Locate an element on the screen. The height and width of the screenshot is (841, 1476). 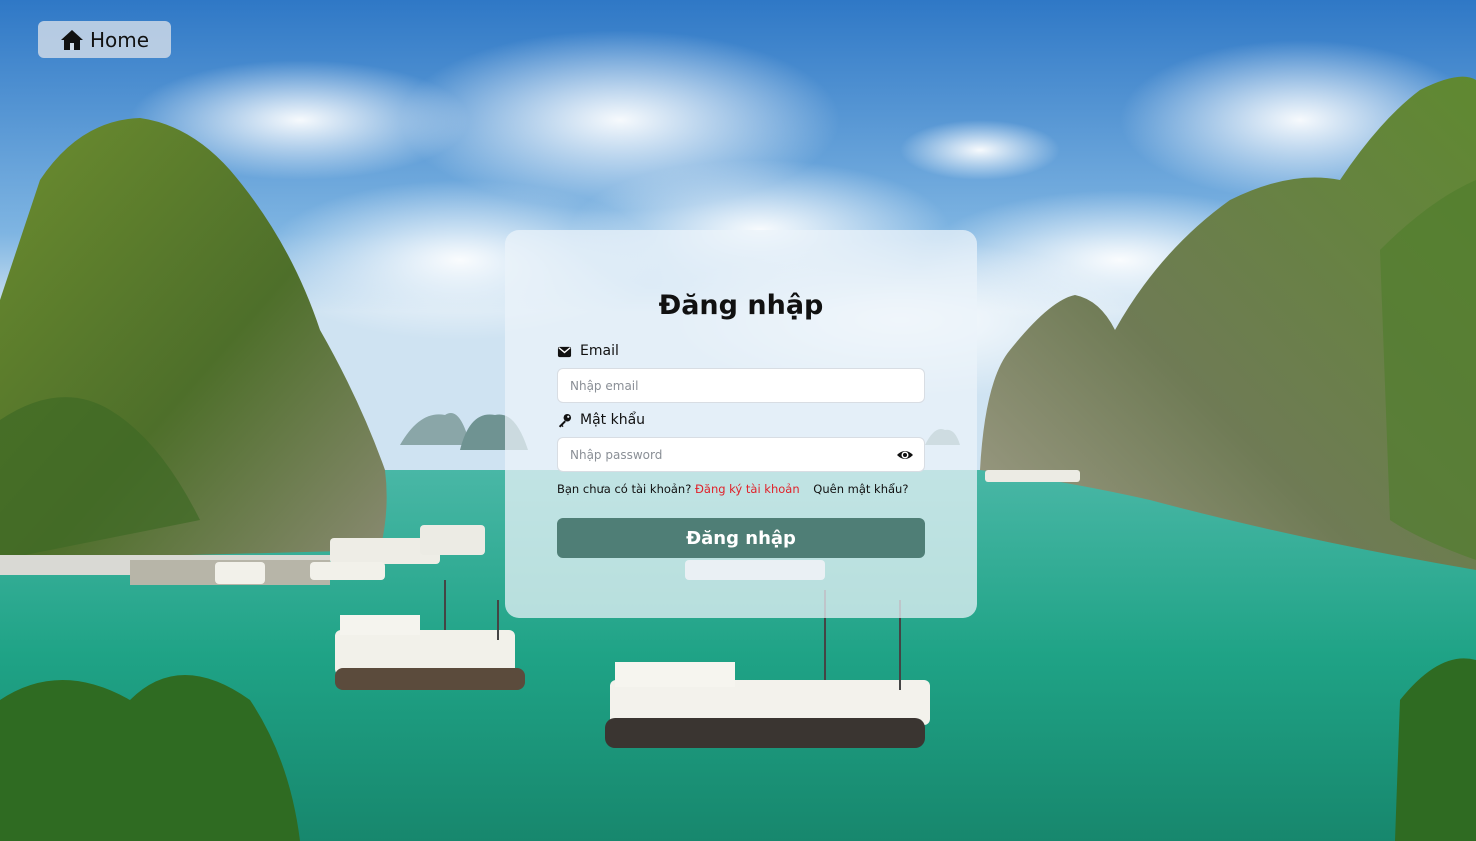
eye-icon is located at coordinates (905, 455).